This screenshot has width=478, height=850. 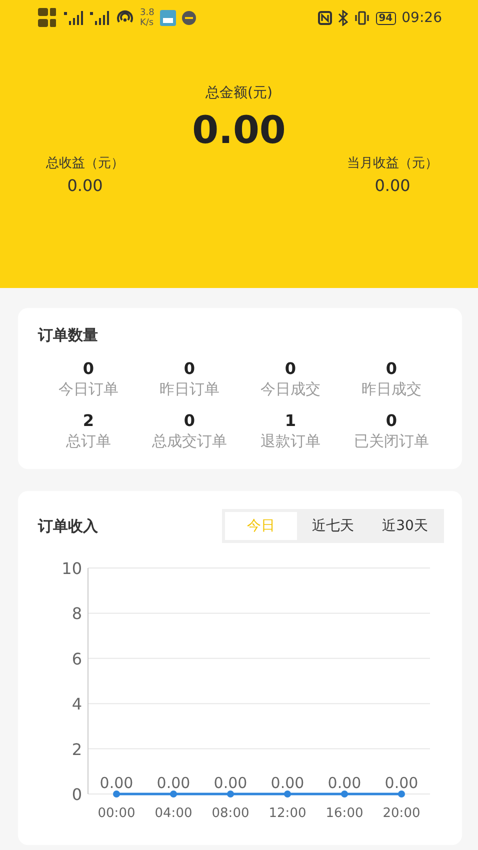 I want to click on y-tick-label: 8, so click(x=77, y=614).